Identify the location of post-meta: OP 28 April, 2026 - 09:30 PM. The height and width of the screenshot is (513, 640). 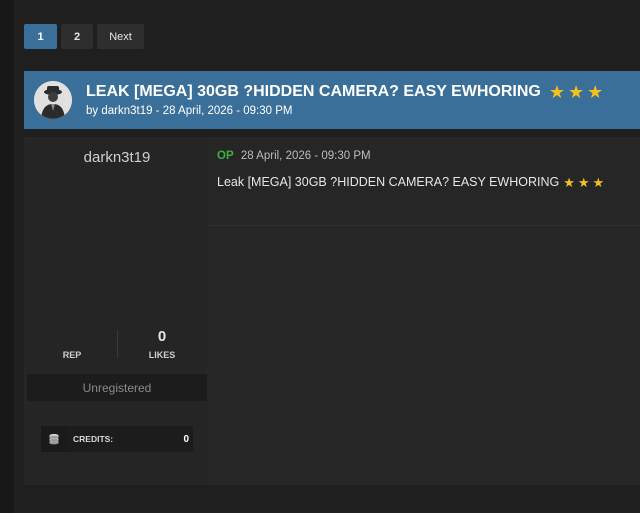
(294, 156).